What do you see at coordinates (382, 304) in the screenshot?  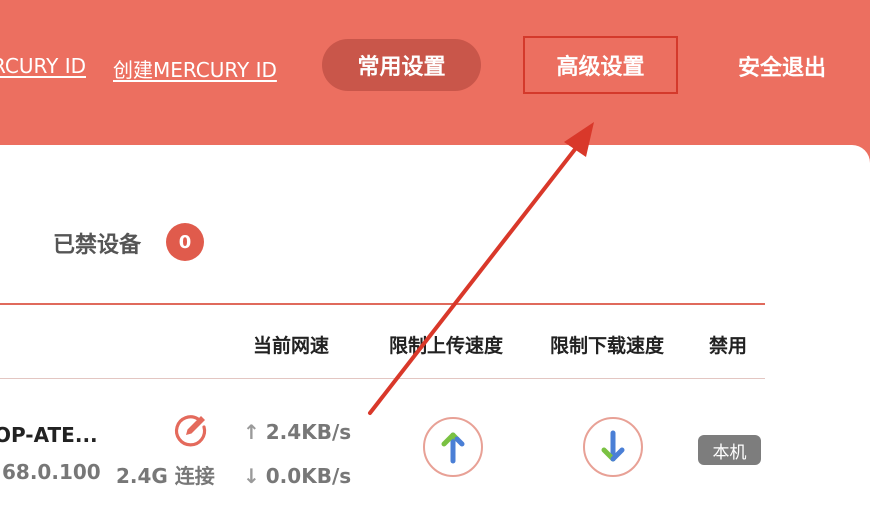 I see `table-top-divider` at bounding box center [382, 304].